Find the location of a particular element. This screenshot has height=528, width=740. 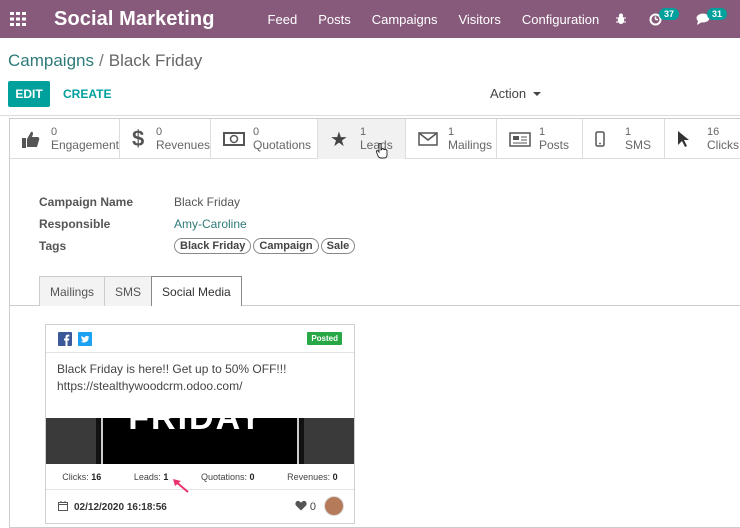

thumbs-up-icon is located at coordinates (33, 139).